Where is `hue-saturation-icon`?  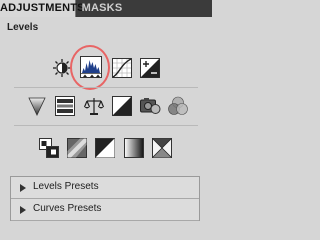 hue-saturation-icon is located at coordinates (65, 106).